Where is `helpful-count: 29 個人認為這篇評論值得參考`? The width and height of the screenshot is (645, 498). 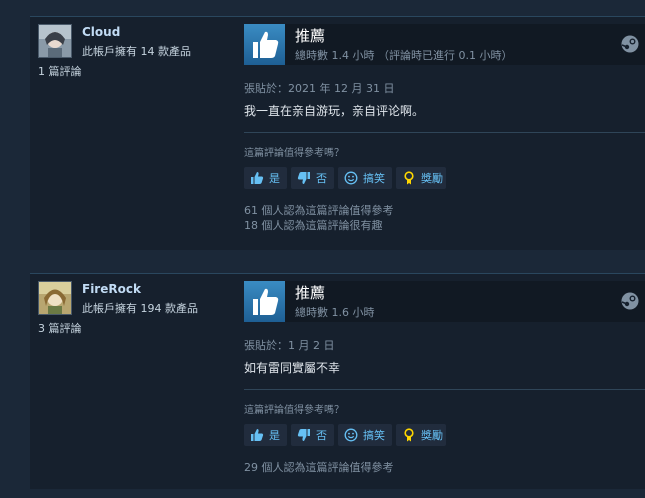
helpful-count: 29 個人認為這篇評論值得參考 is located at coordinates (319, 467).